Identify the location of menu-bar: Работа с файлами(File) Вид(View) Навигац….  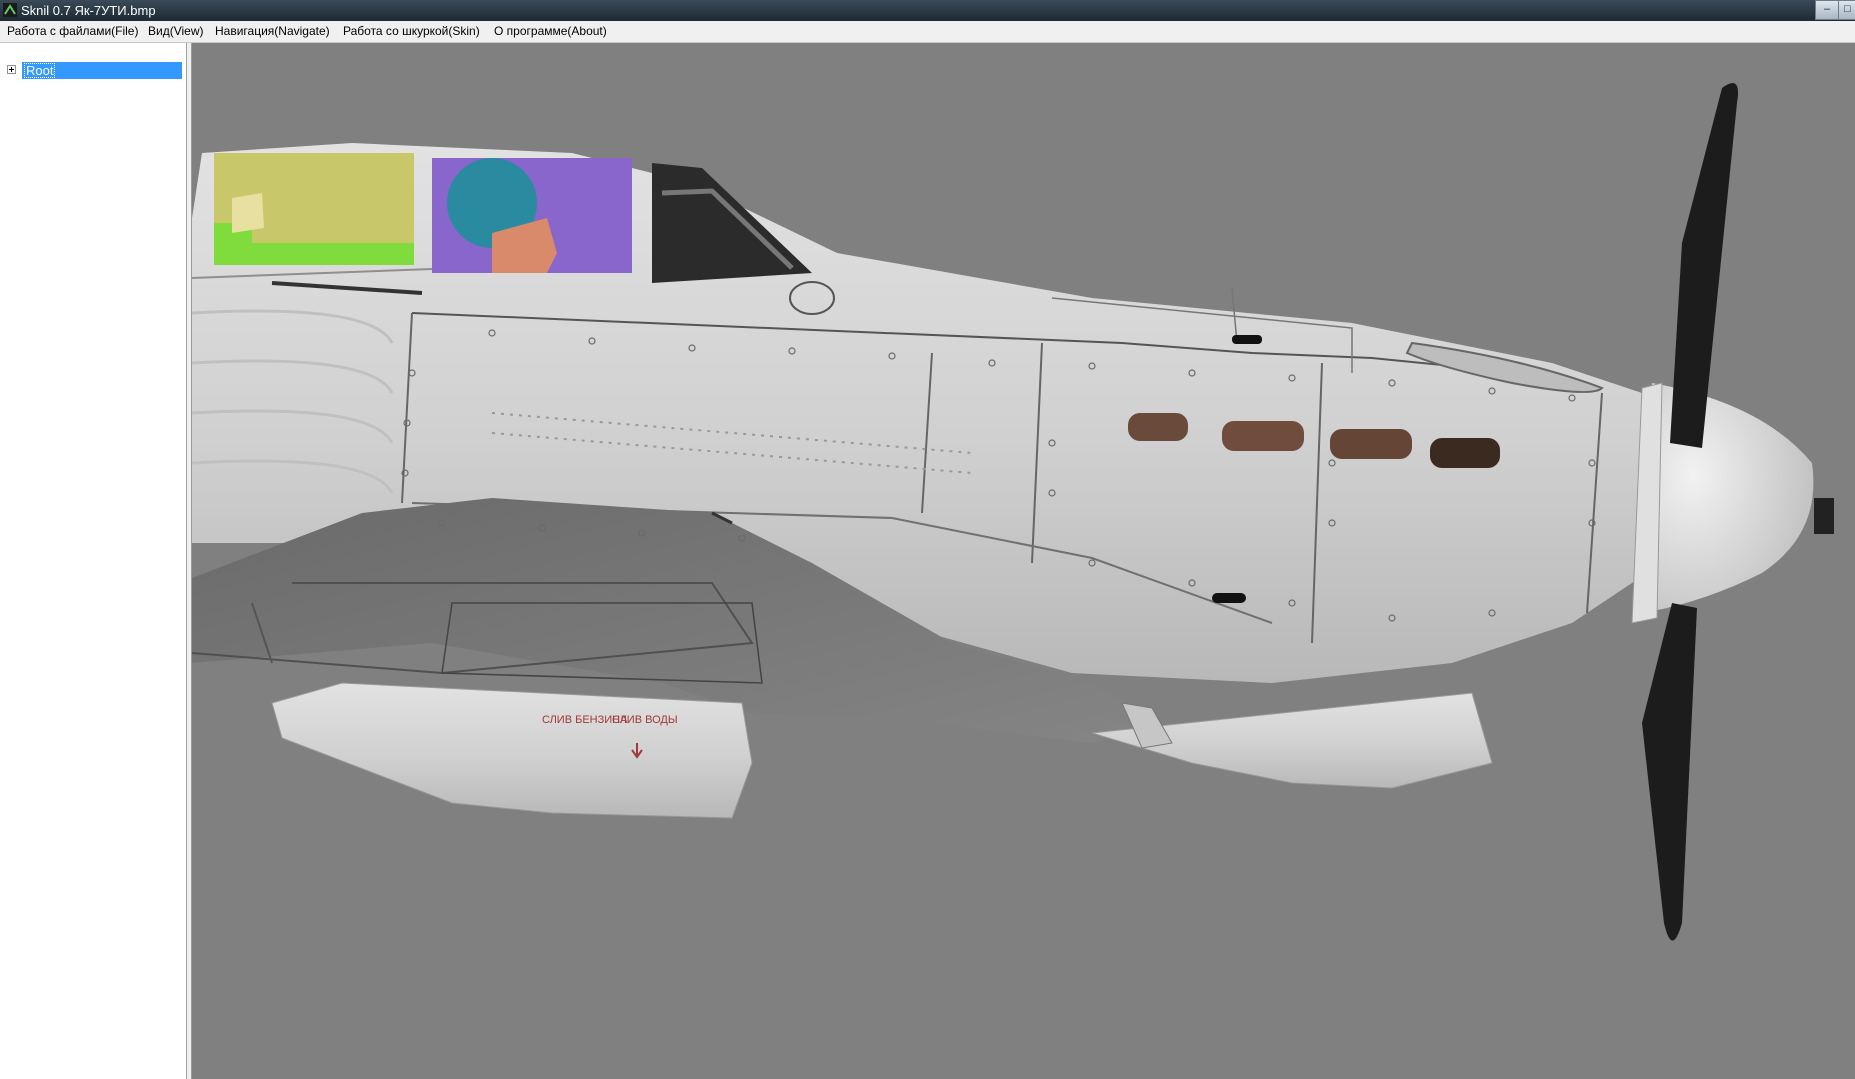
(927, 32).